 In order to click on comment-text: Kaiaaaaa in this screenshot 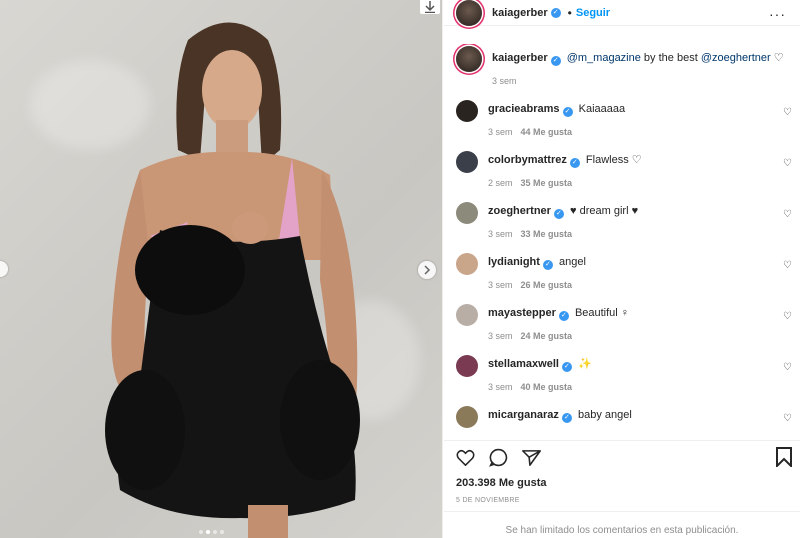, I will do `click(602, 109)`.